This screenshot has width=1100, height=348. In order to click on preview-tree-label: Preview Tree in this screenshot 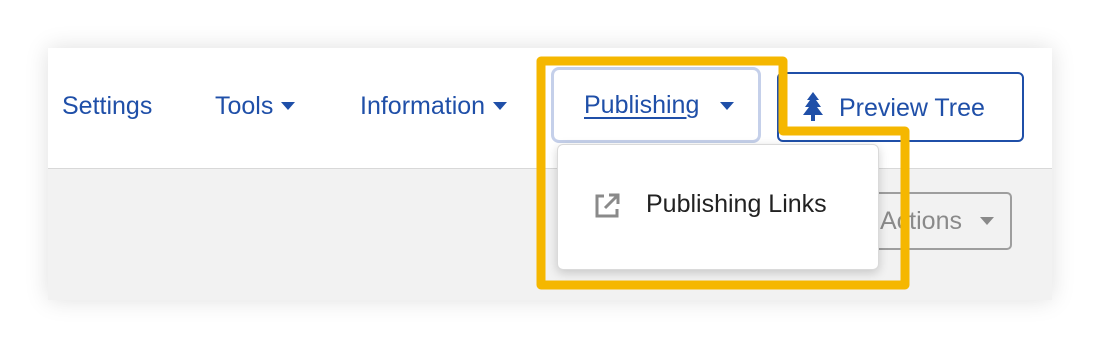, I will do `click(912, 108)`.